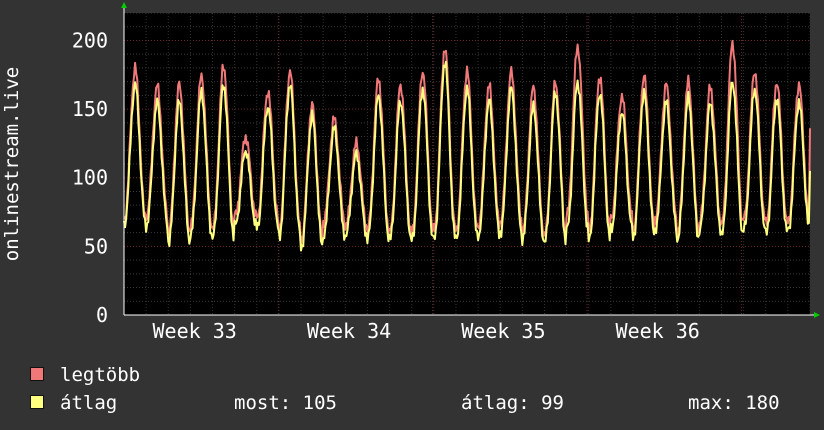  I want to click on stat-average-value: 99, so click(552, 403).